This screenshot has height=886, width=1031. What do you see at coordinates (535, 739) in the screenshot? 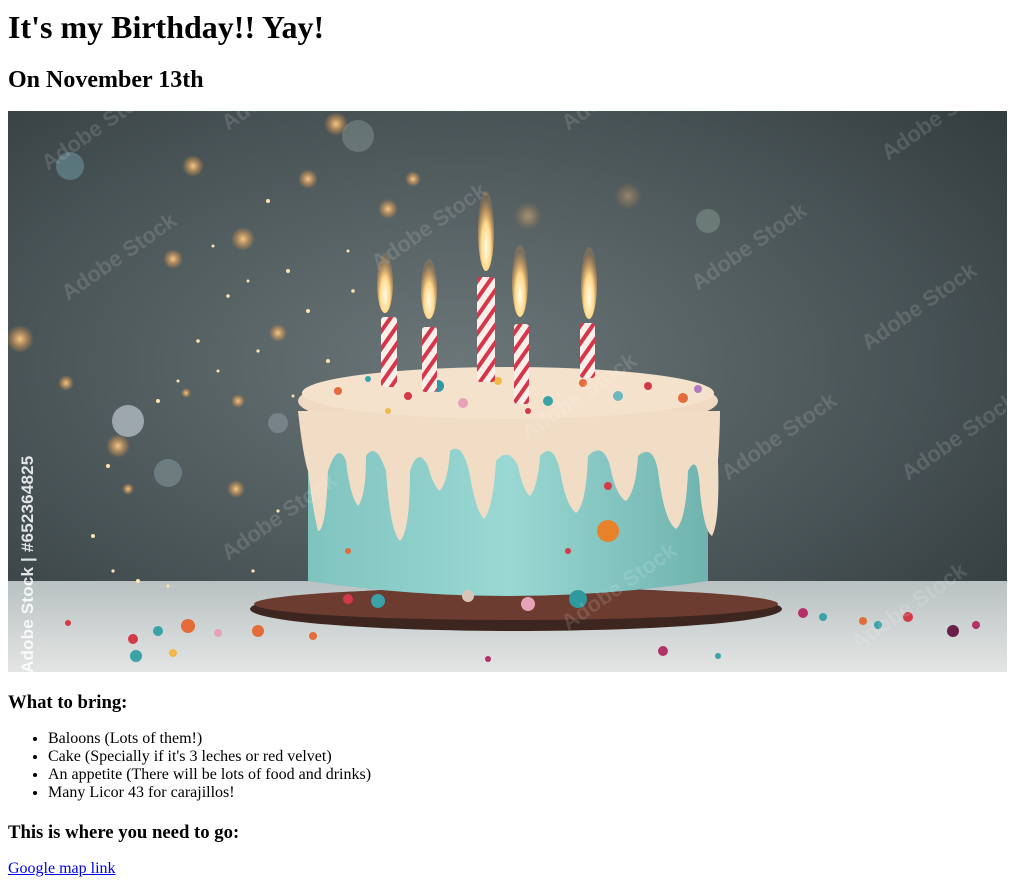
I see `list-item: Baloons (Lots of them!)` at bounding box center [535, 739].